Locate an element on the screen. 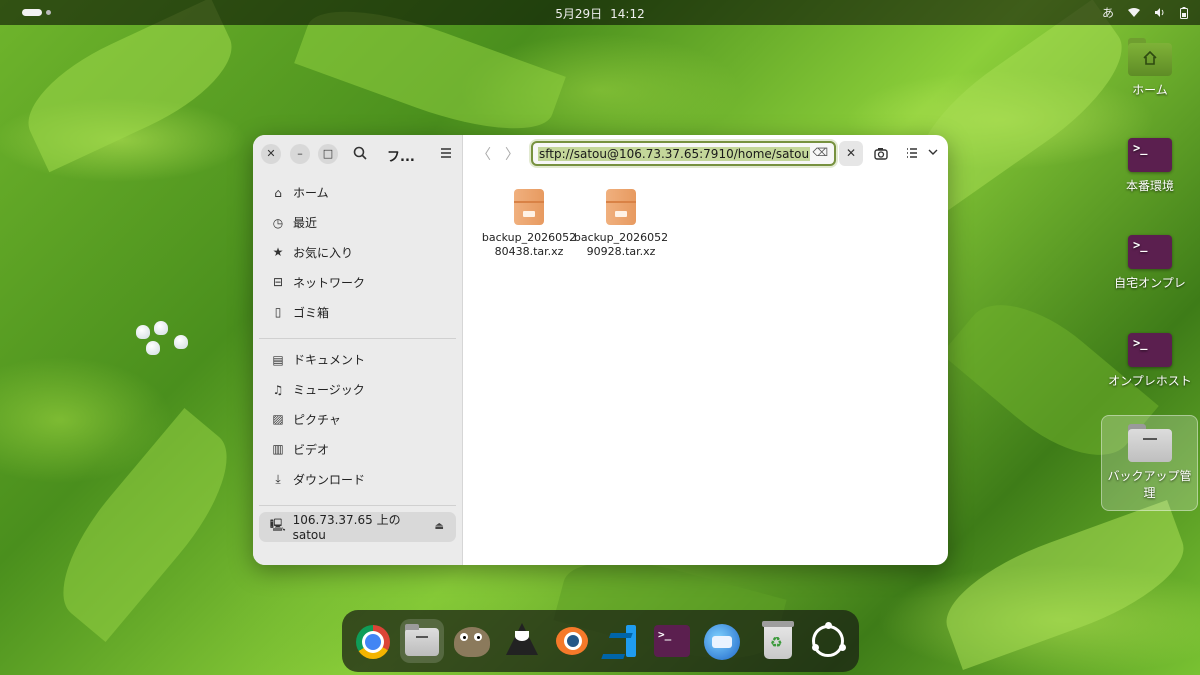 Image resolution: width=1200 pixels, height=675 pixels. sidebar-item-home: ⌂ ホーム is located at coordinates (357, 193).